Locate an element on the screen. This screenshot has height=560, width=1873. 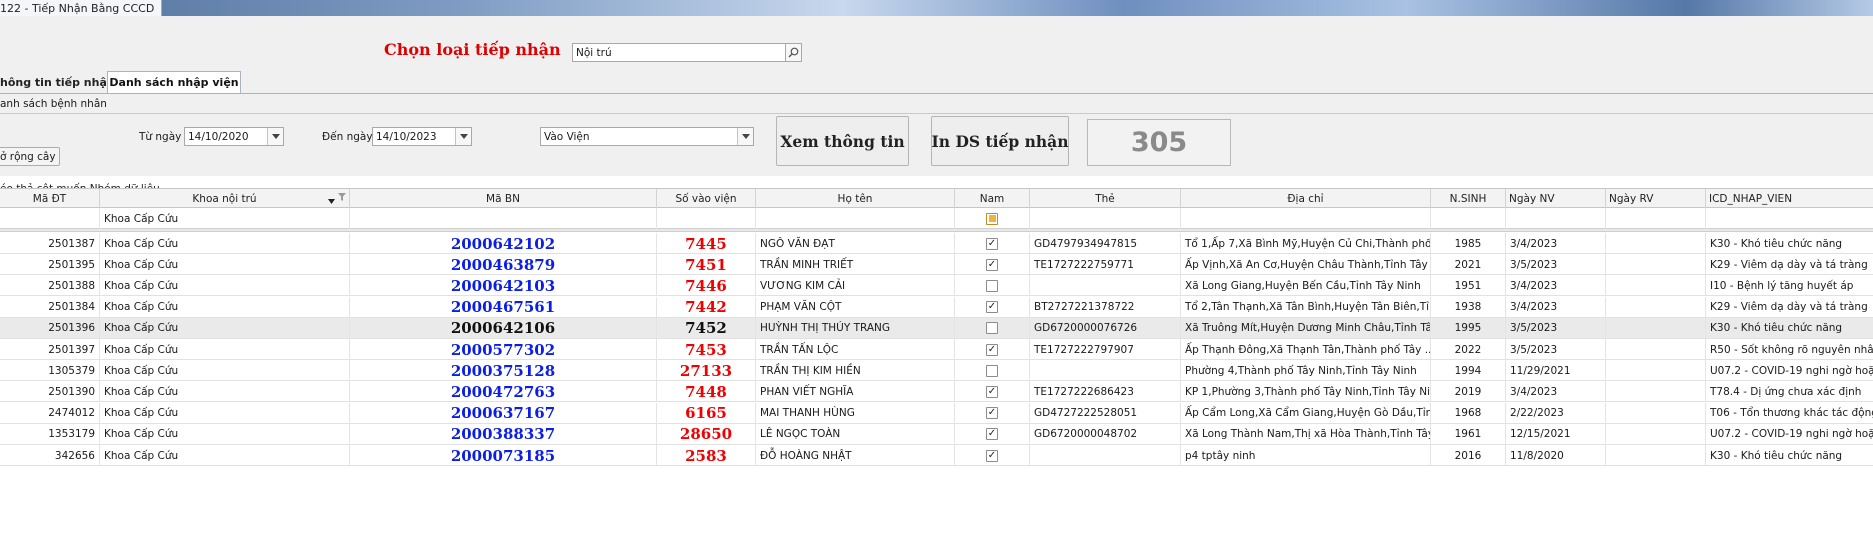
cell-ma-dt: 2501387 is located at coordinates (50, 243).